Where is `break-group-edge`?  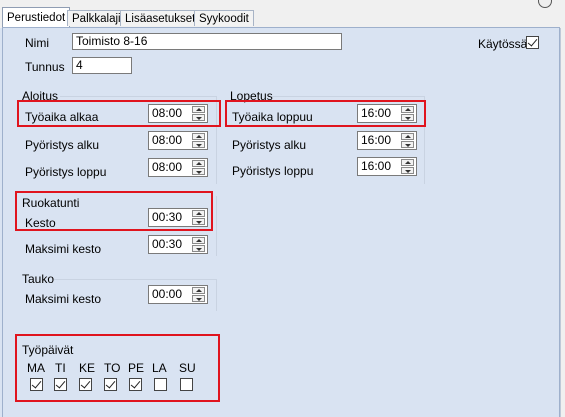 break-group-edge is located at coordinates (216, 295).